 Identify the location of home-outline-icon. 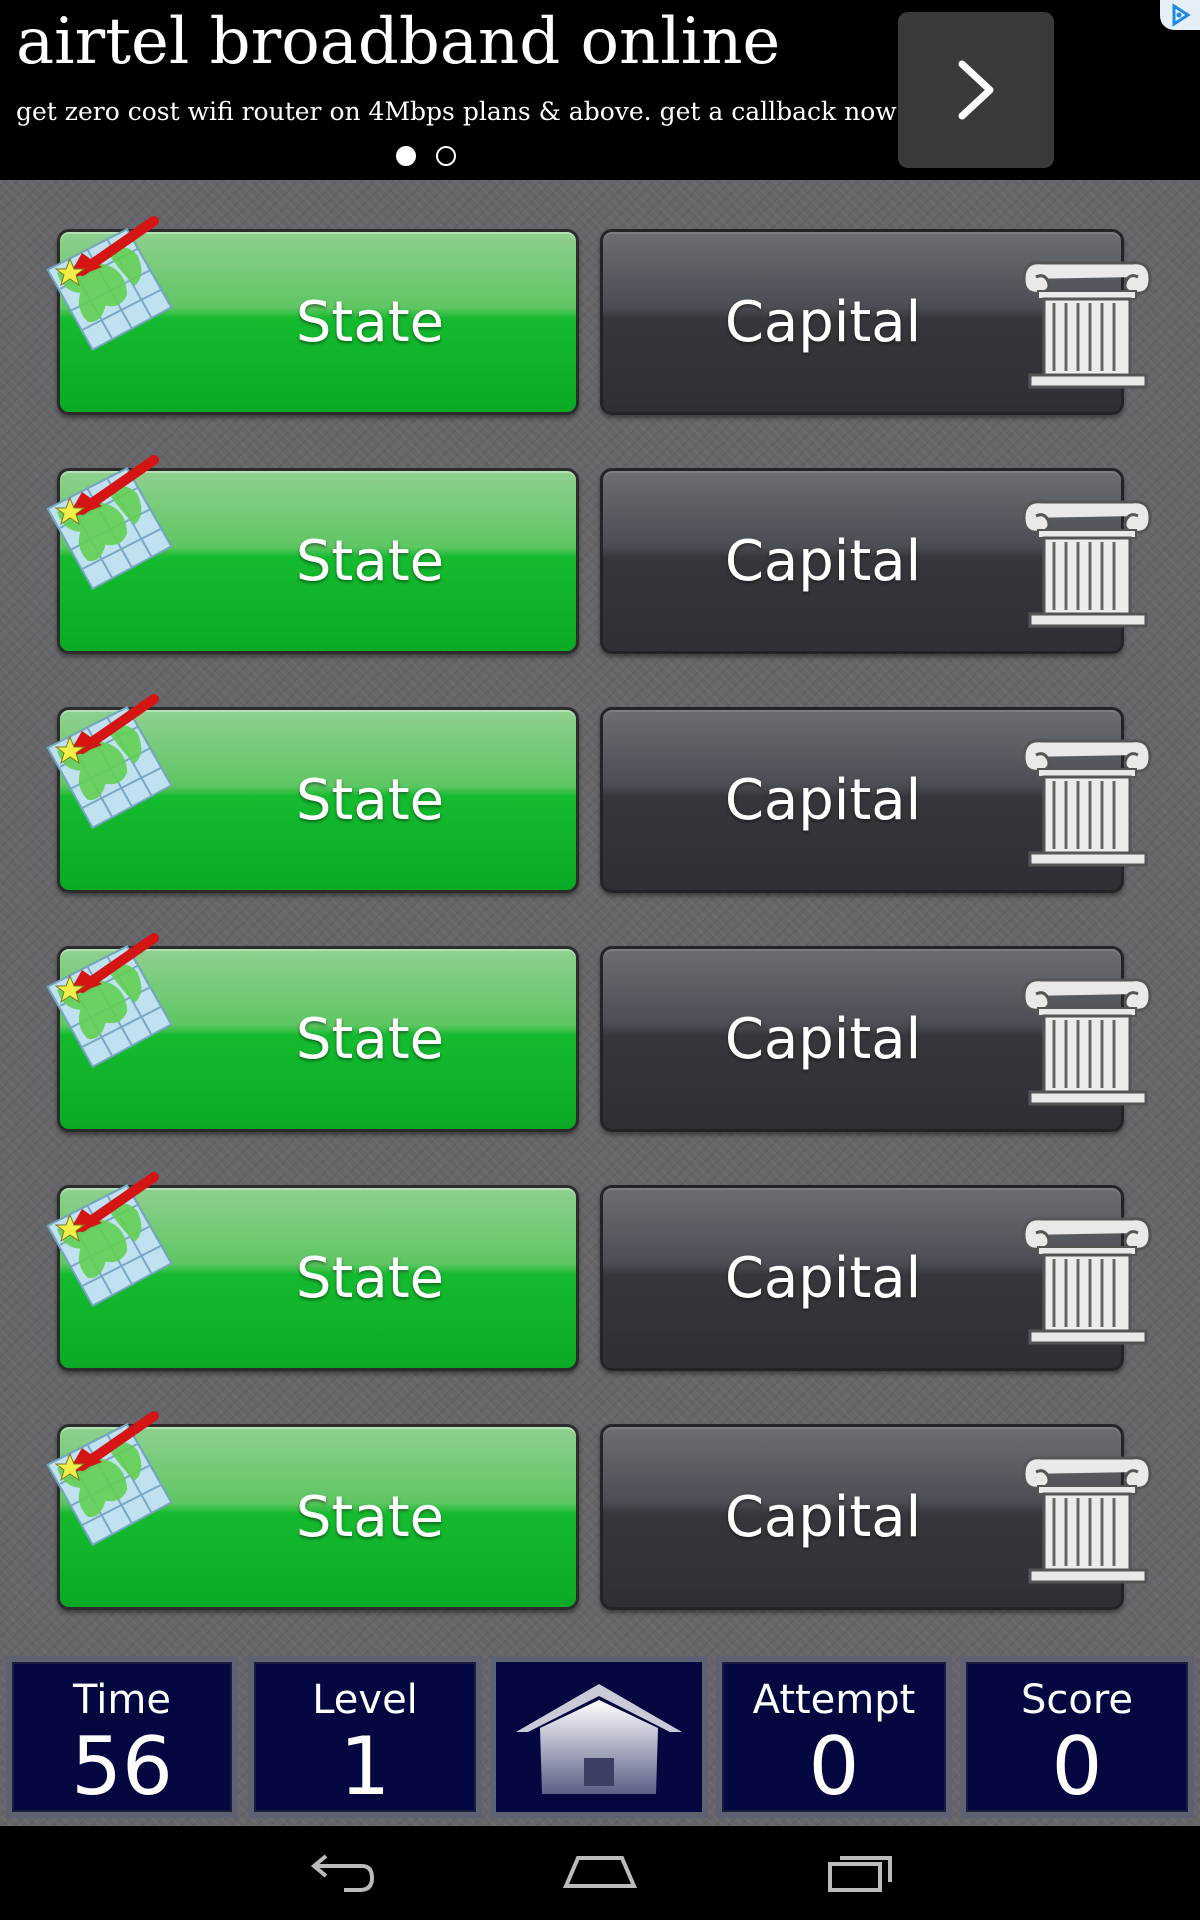
(600, 1872).